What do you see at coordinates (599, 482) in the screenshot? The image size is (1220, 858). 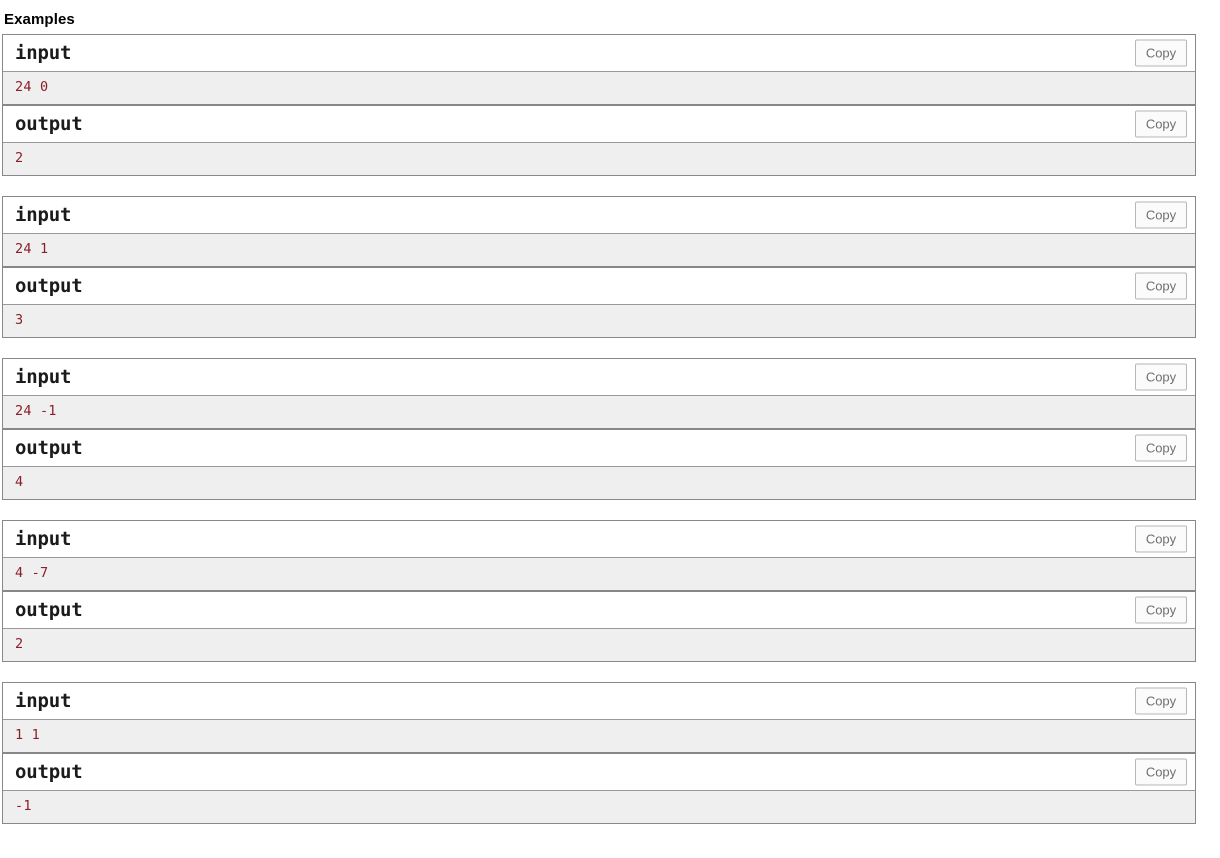 I see `output-data: 4` at bounding box center [599, 482].